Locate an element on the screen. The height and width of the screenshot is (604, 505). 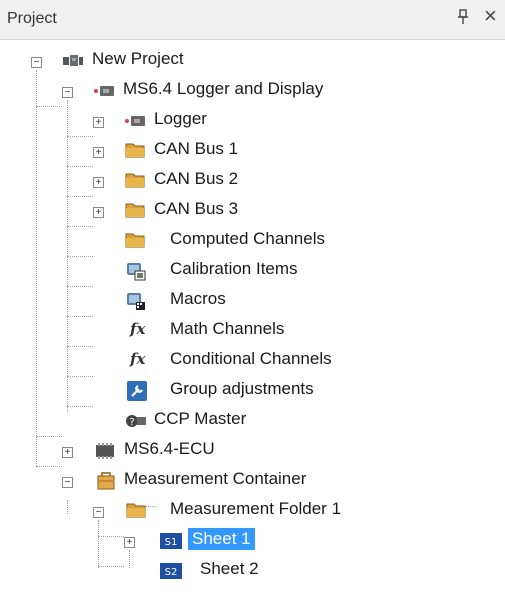
tree-node-sheet-1: + S1 Sheet 1 is located at coordinates (252, 541).